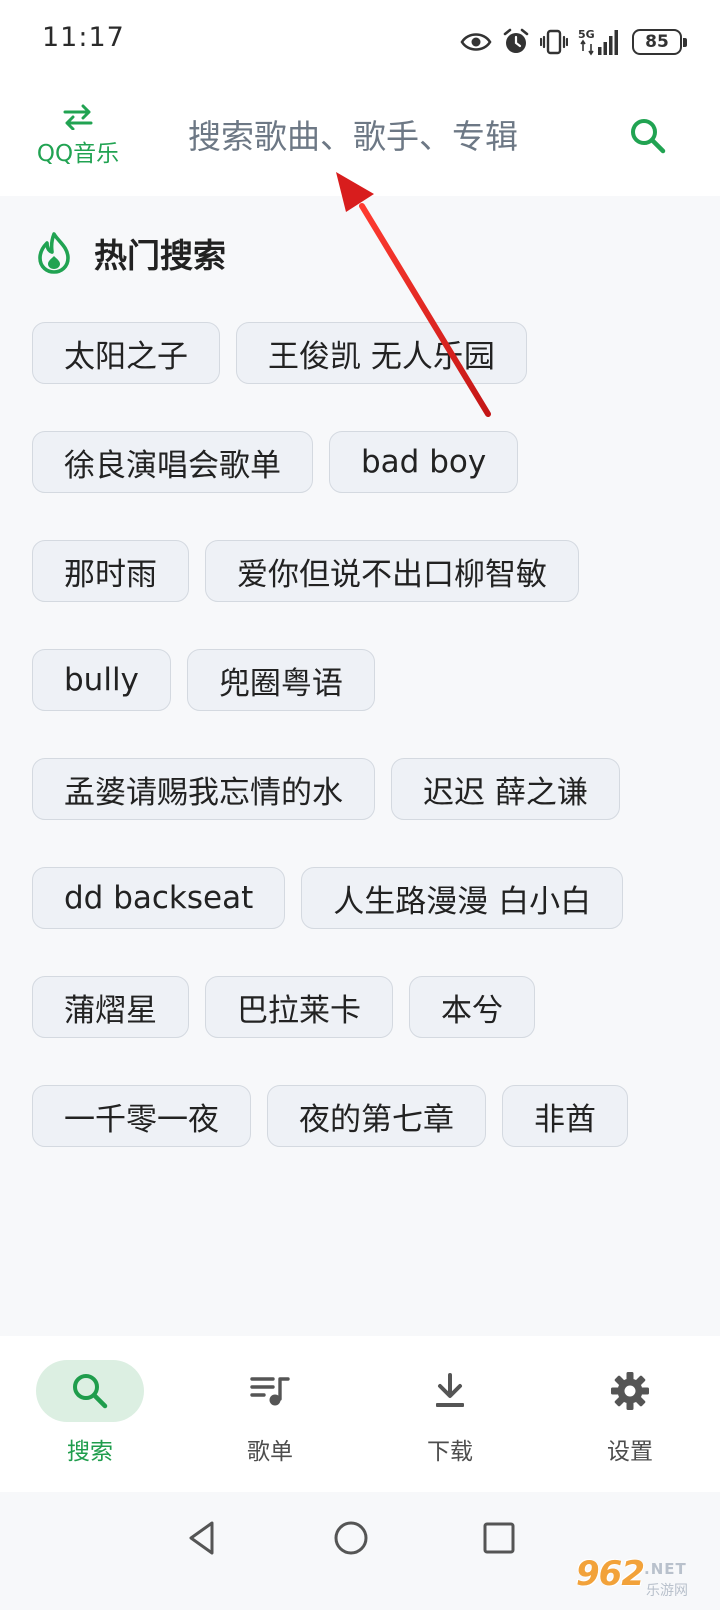  I want to click on back-triangle-icon, so click(201, 1538).